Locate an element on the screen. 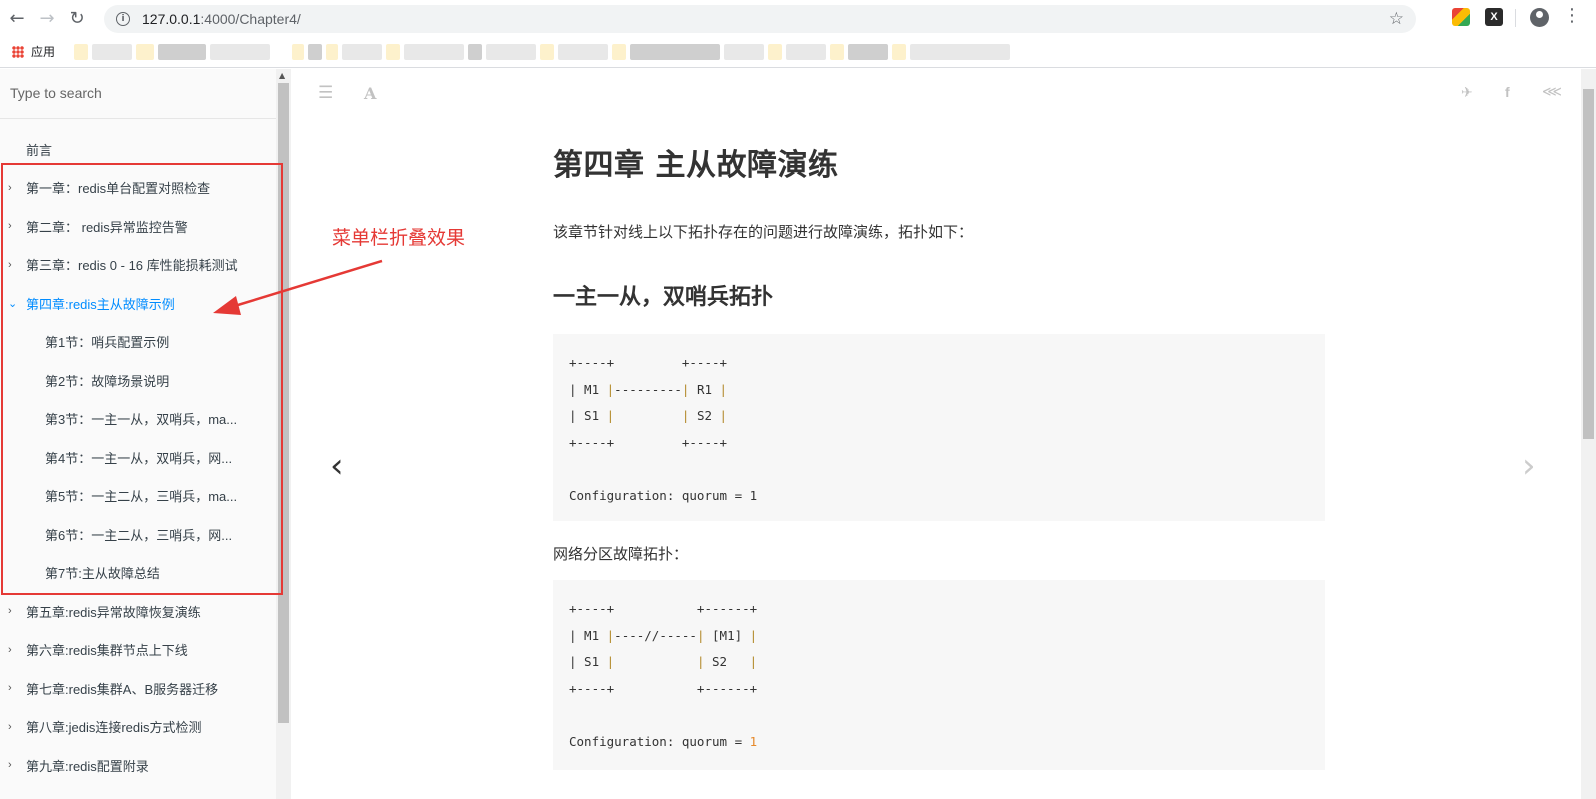 Image resolution: width=1596 pixels, height=799 pixels. code-text: R1 is located at coordinates (704, 389).